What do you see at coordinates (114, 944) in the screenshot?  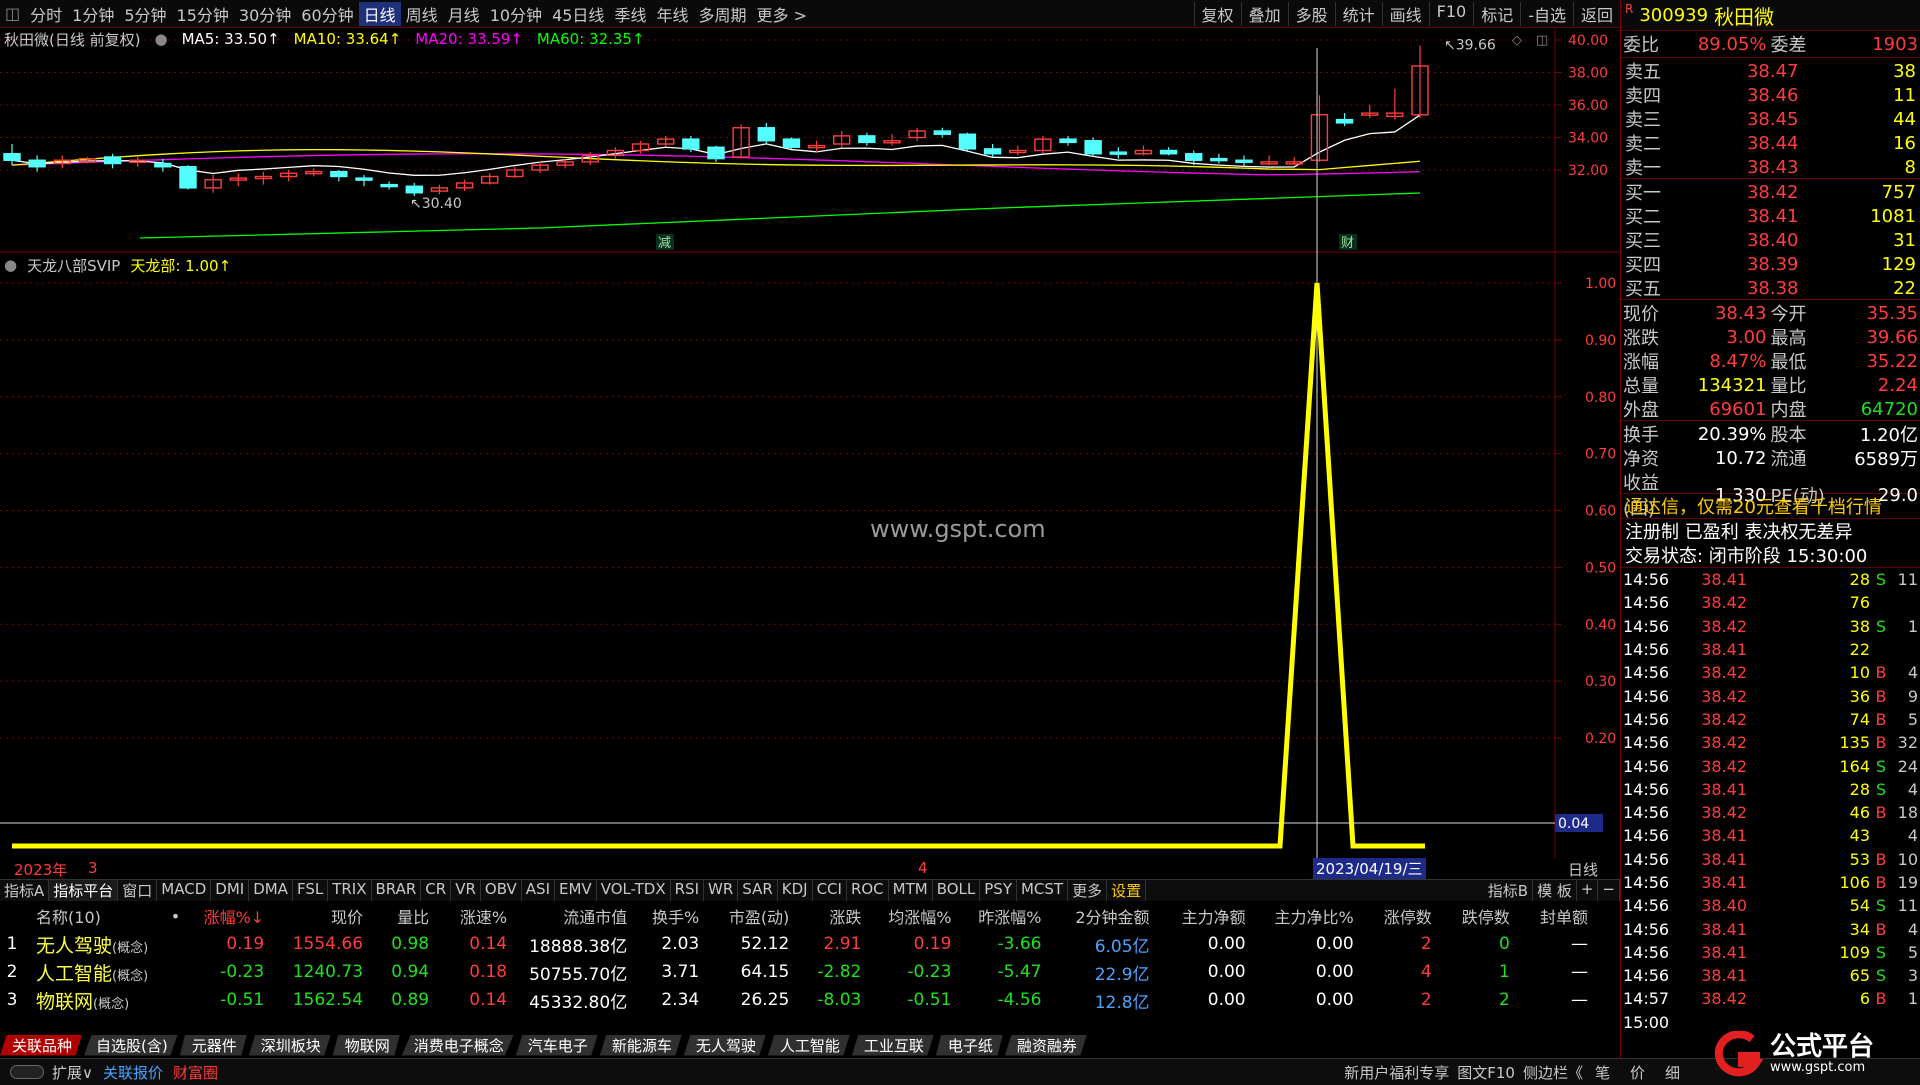 I see `sector-name: 无人驾驶(概念)` at bounding box center [114, 944].